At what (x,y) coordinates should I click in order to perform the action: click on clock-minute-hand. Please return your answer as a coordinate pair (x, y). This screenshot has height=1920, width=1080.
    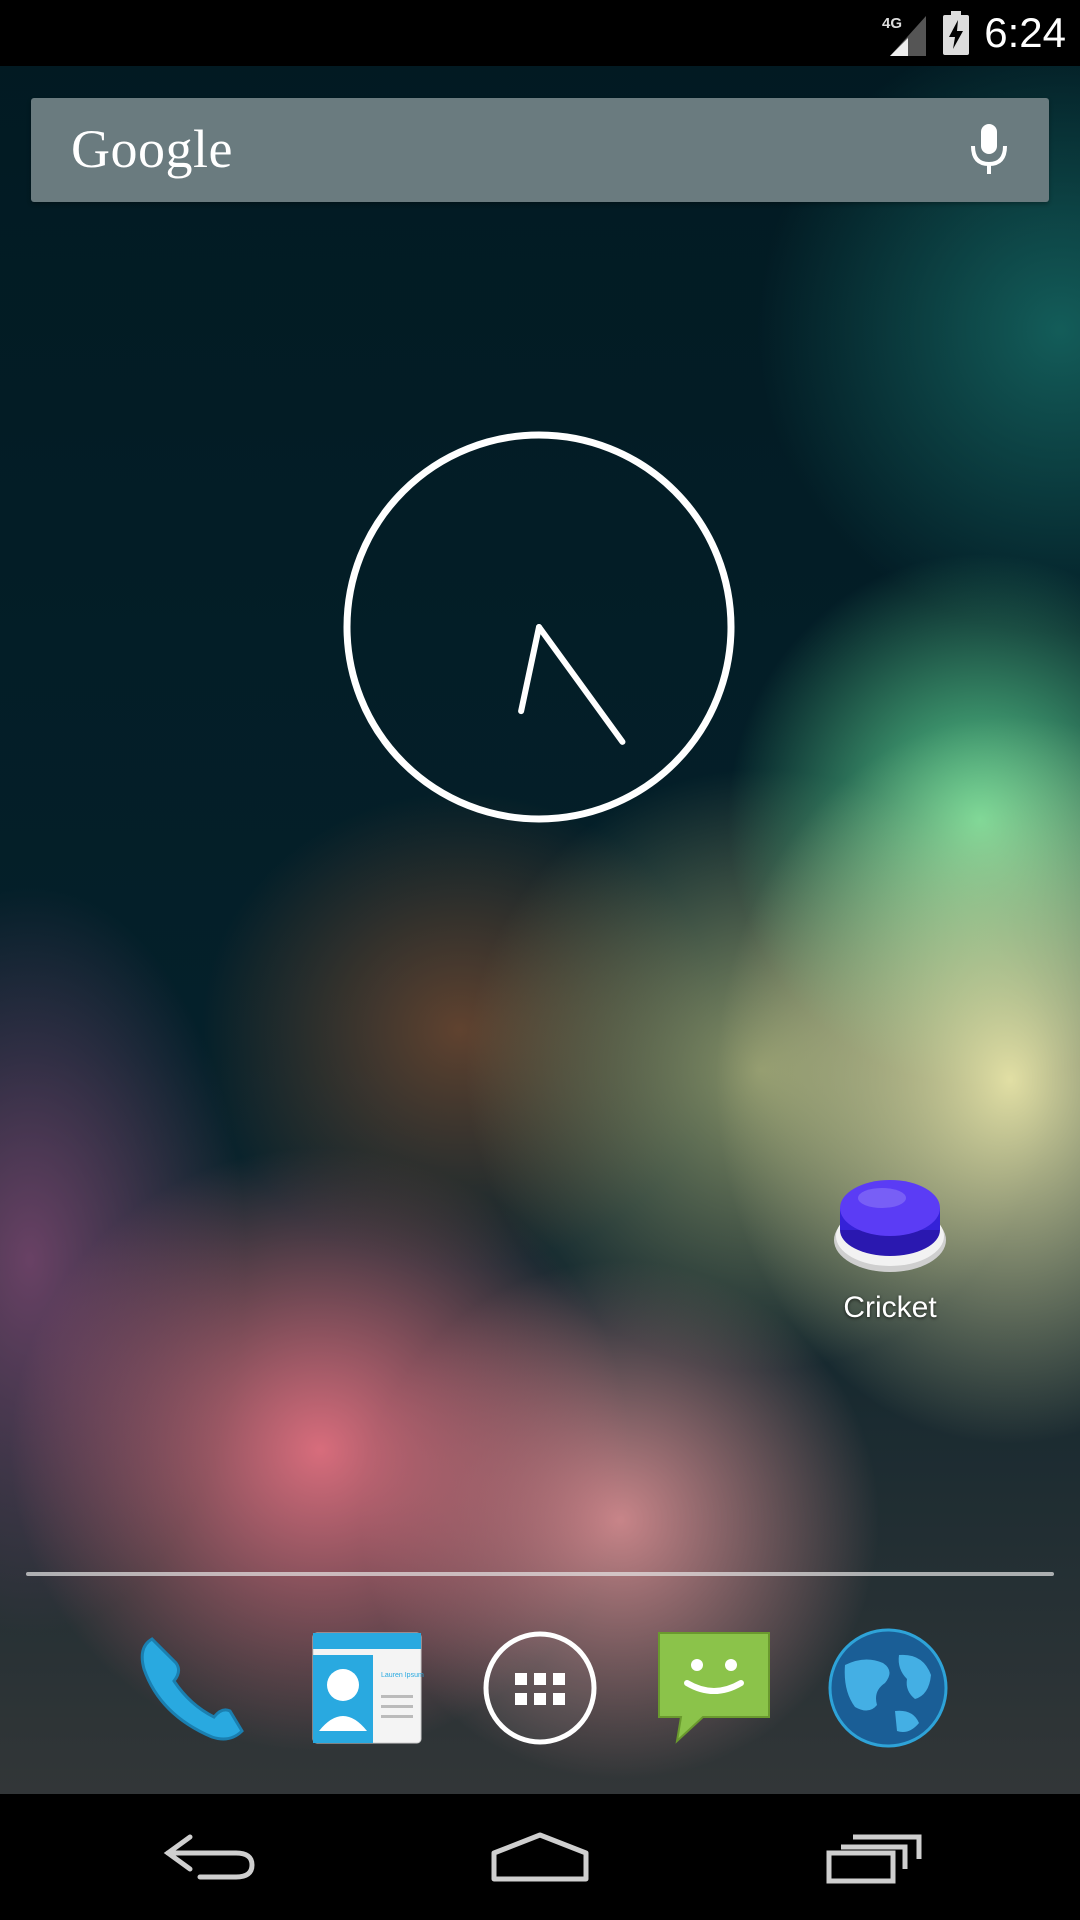
    Looking at the image, I should click on (581, 684).